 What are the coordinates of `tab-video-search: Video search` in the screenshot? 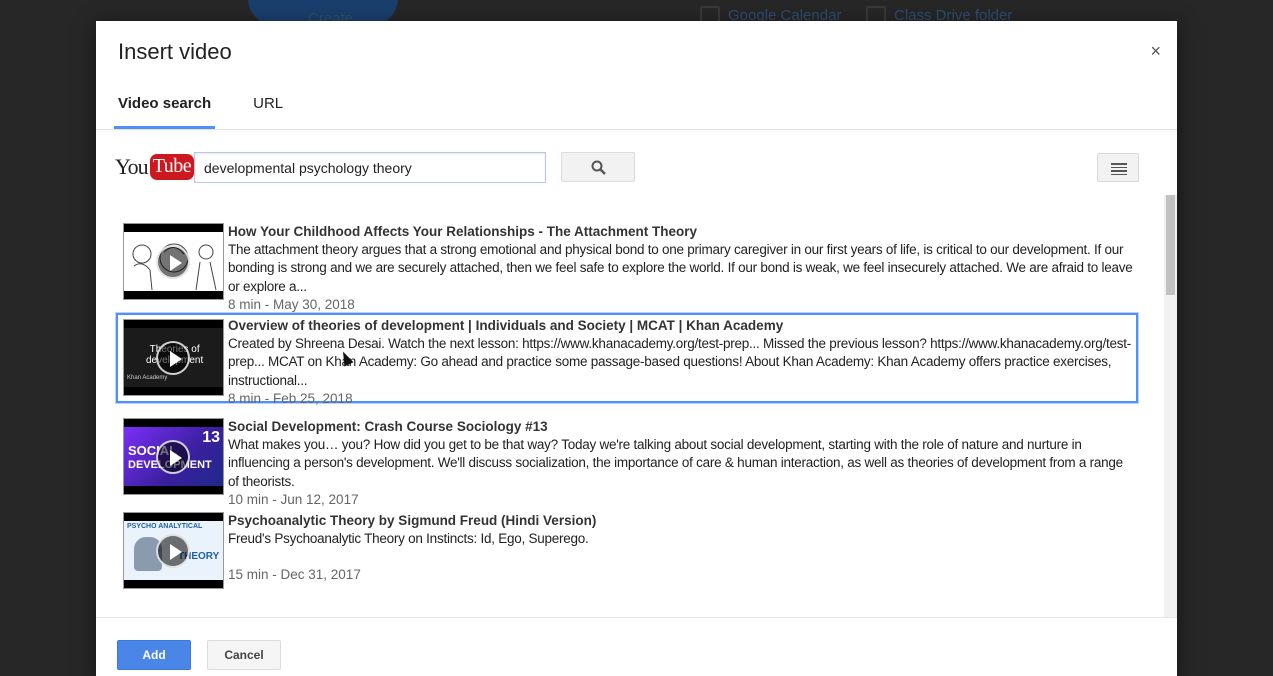 It's located at (165, 110).